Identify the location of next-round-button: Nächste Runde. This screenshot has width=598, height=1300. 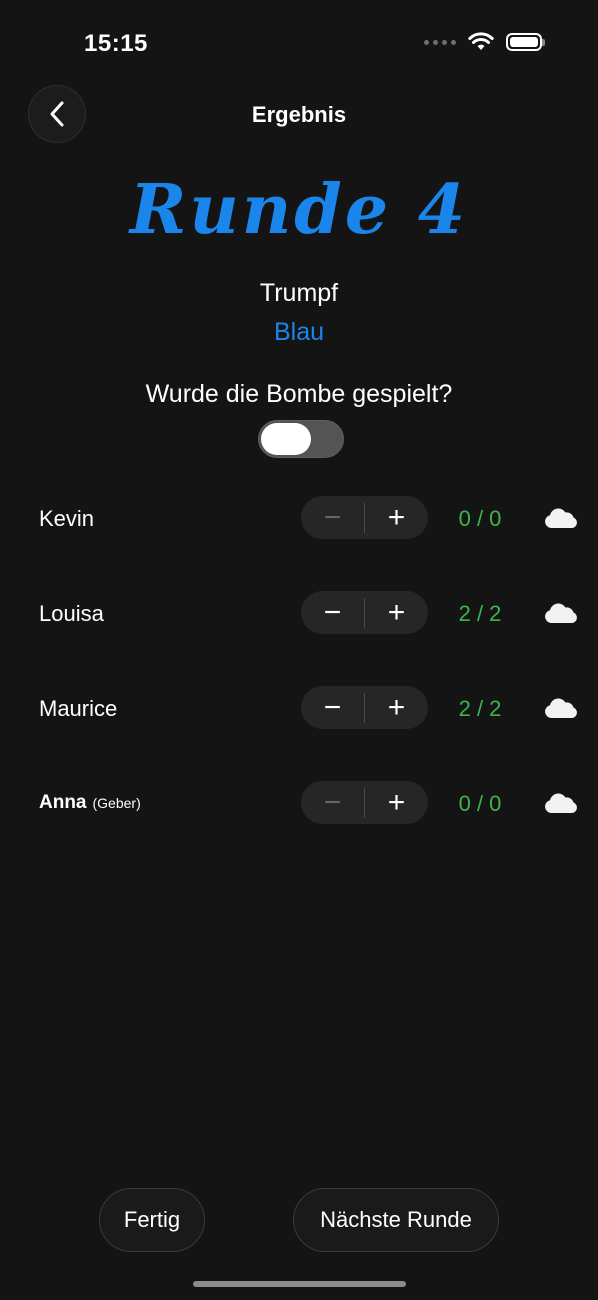
(396, 1220).